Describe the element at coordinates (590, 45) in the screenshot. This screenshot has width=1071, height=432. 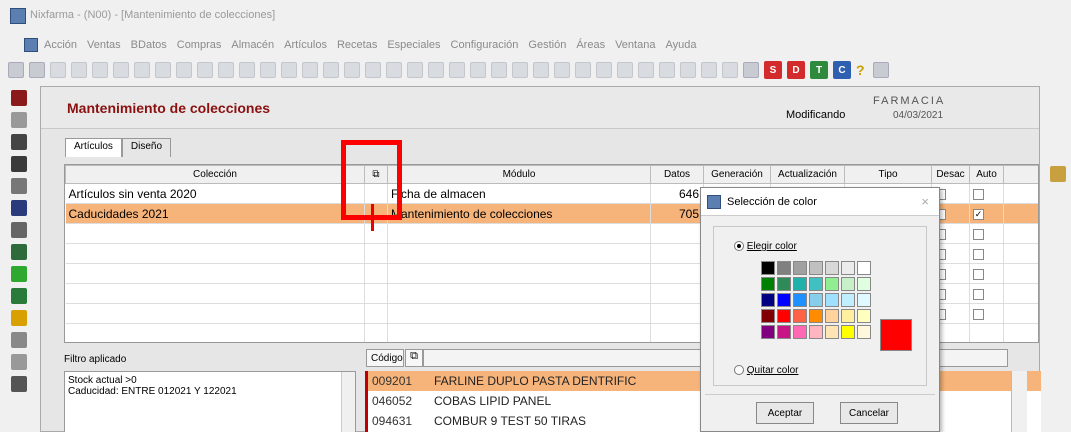
I see `menu-item: Áreas` at that location.